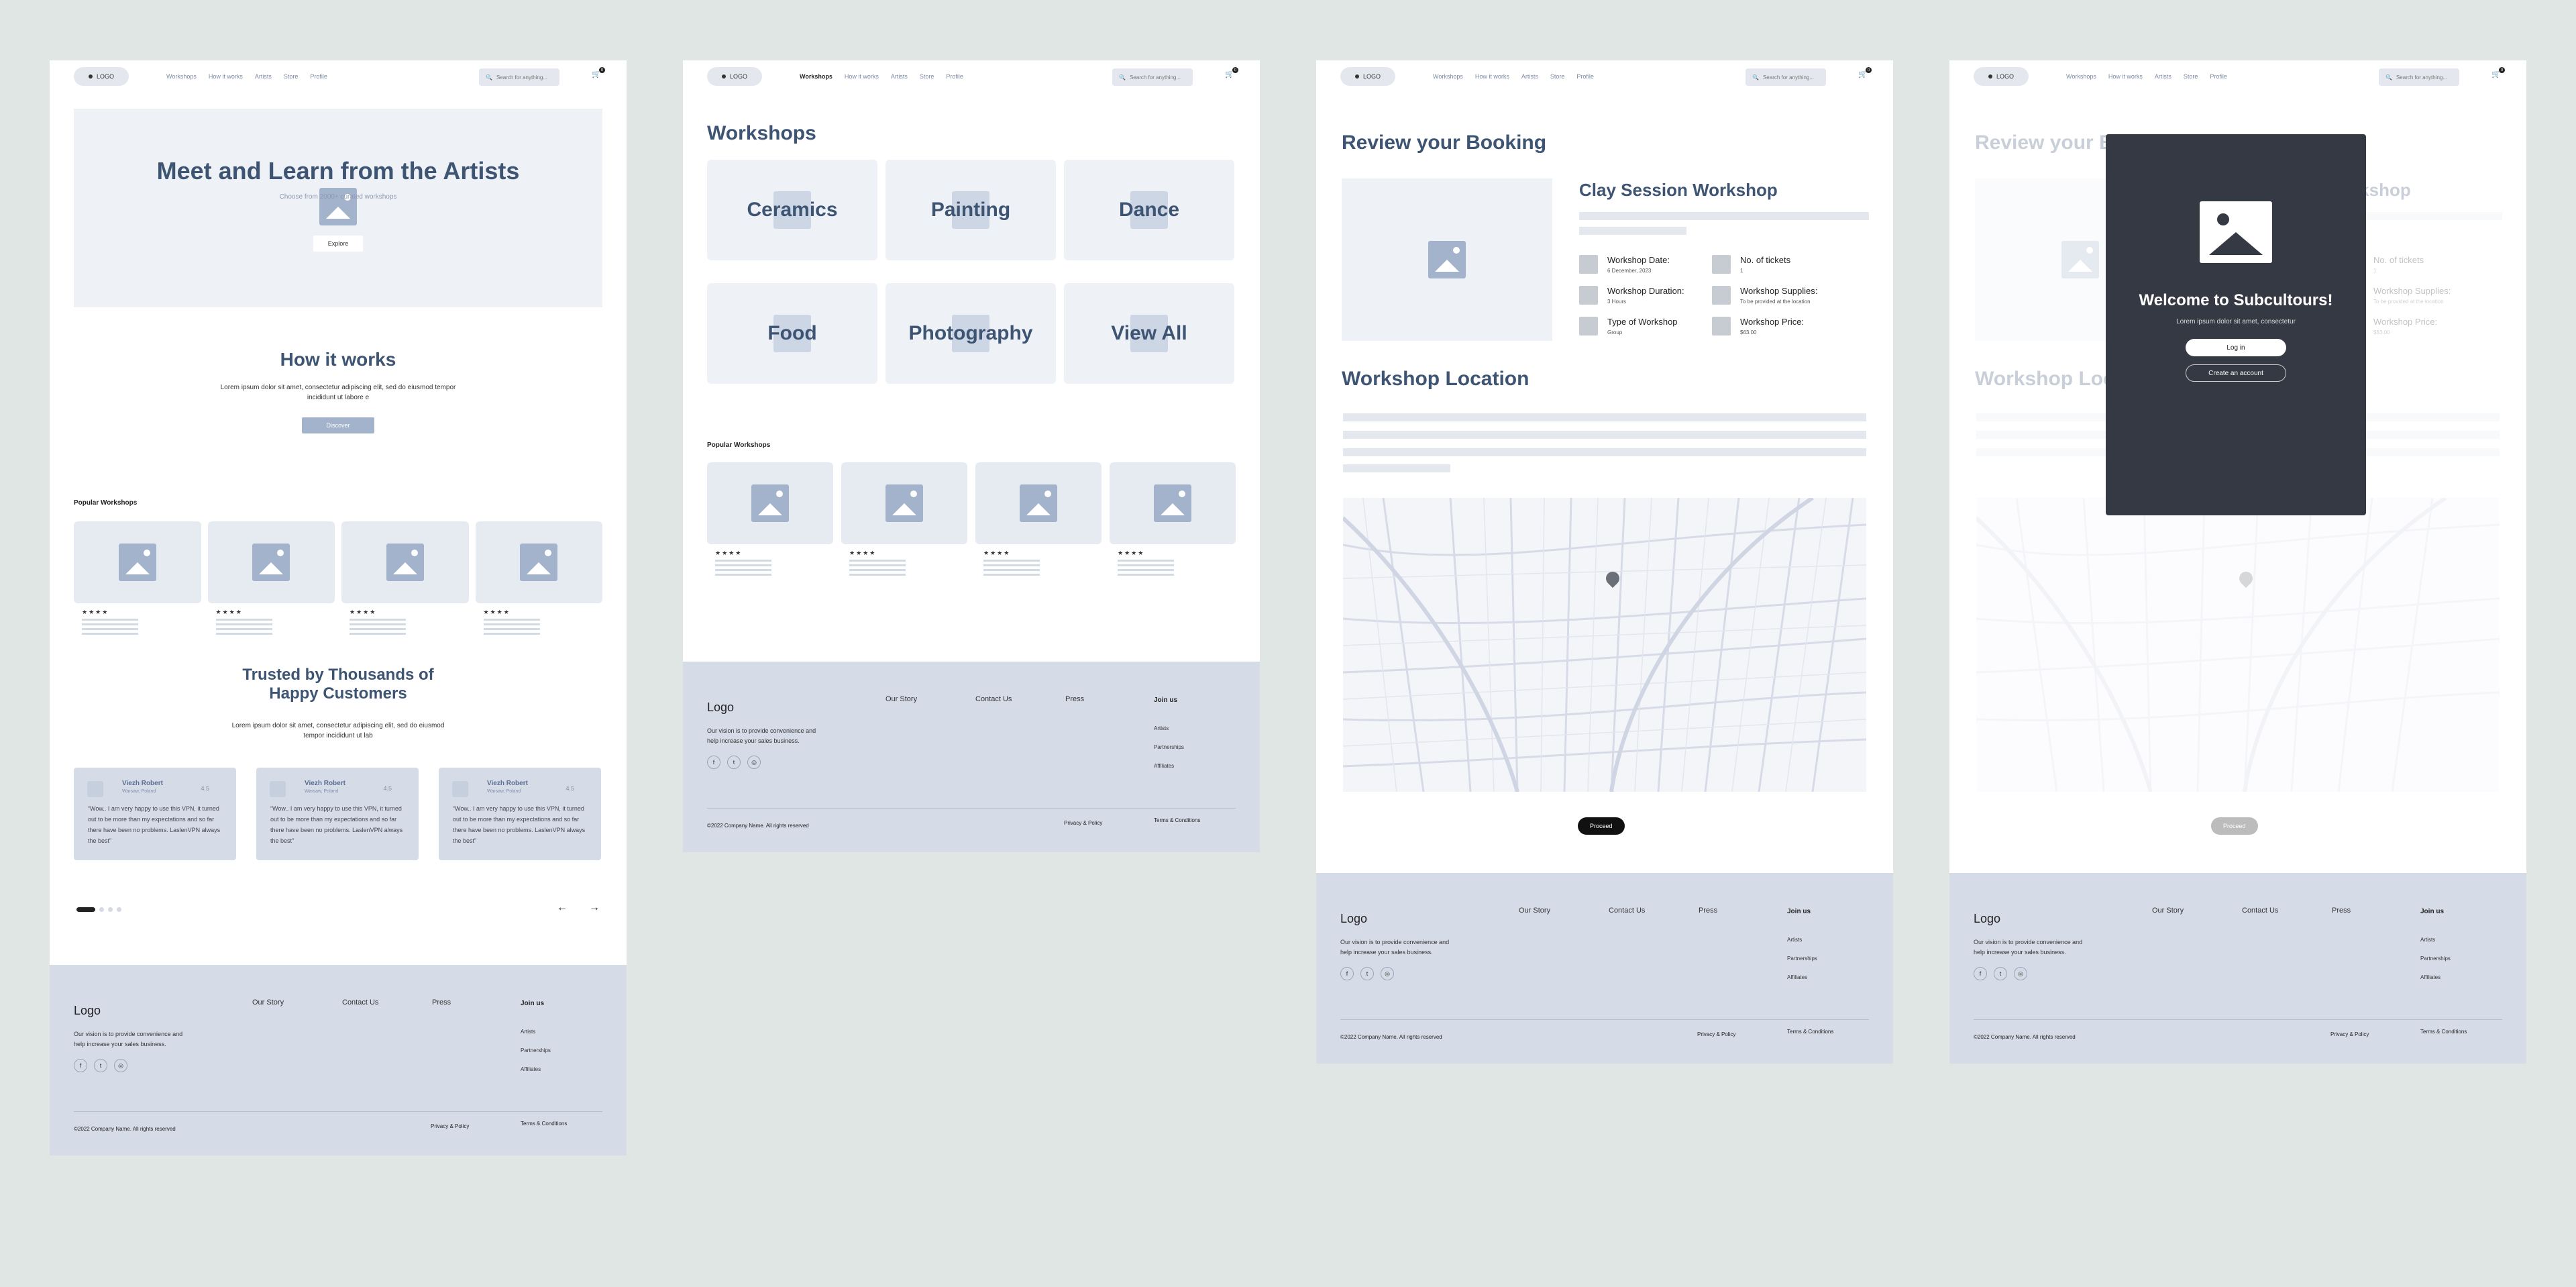  Describe the element at coordinates (1604, 645) in the screenshot. I see `location-map` at that location.